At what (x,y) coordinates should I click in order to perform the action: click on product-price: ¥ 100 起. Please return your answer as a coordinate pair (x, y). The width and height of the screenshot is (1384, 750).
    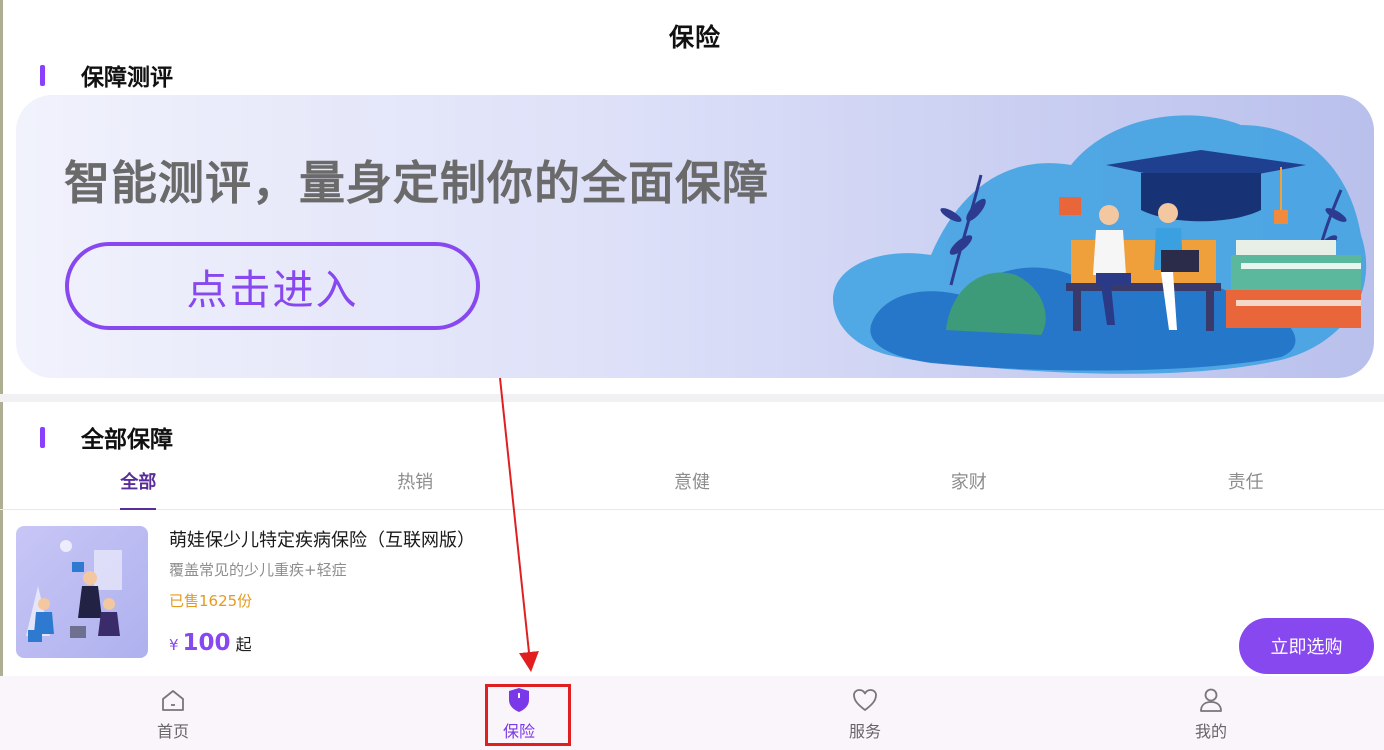
    Looking at the image, I should click on (210, 643).